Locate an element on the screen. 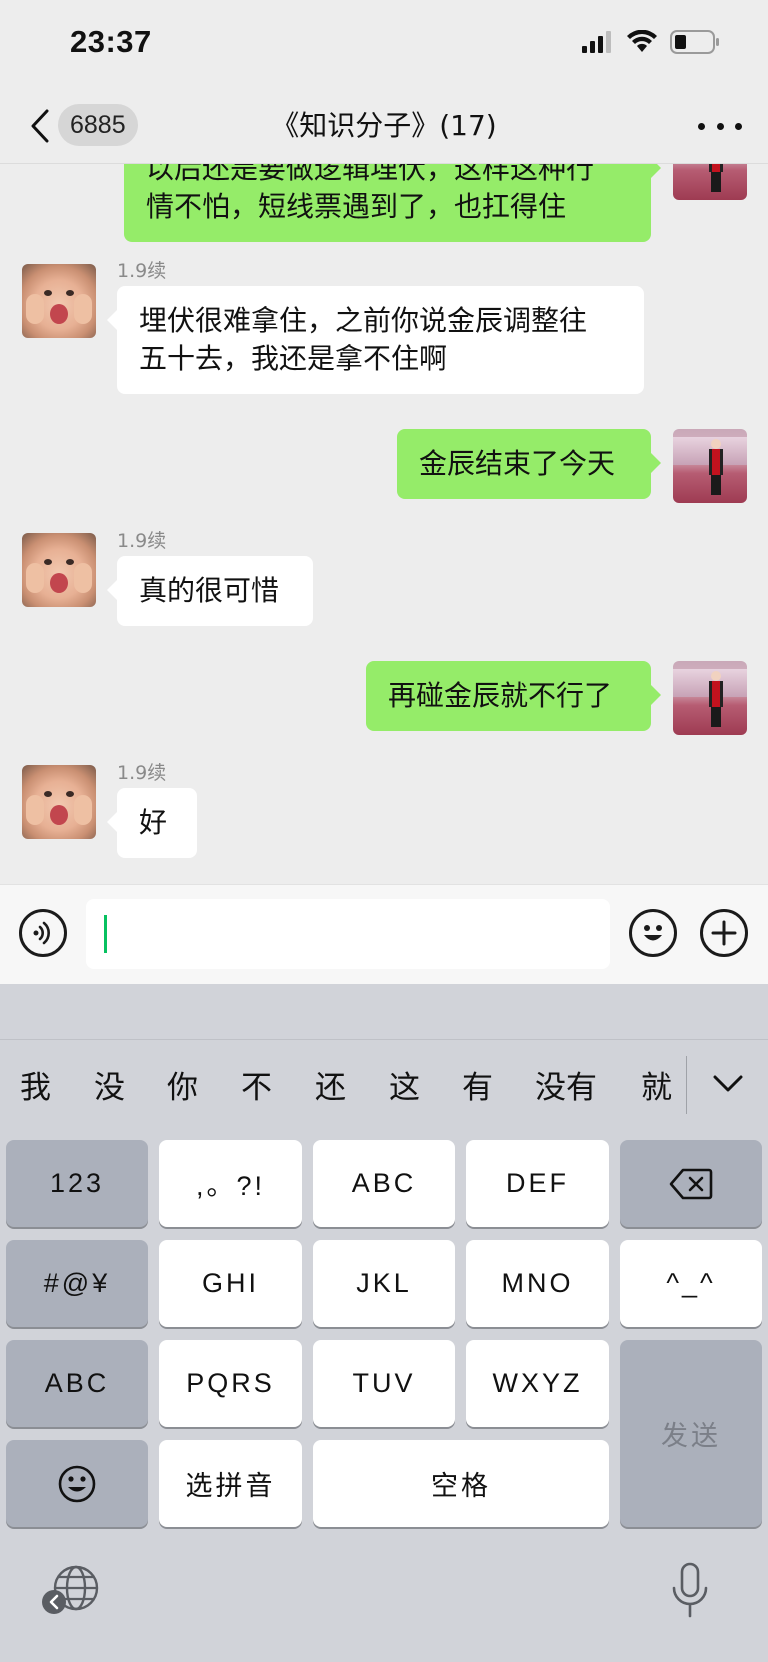  key-emoticon: ^_^ is located at coordinates (691, 1283).